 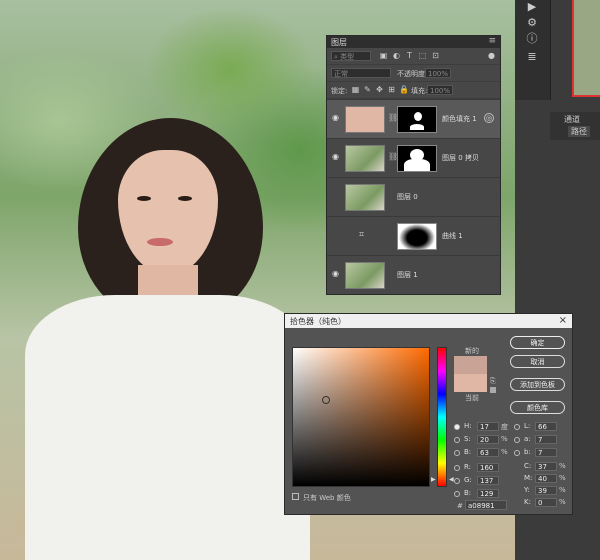 What do you see at coordinates (413, 73) in the screenshot?
I see `blend-row: 正常 不透明度: 100%` at bounding box center [413, 73].